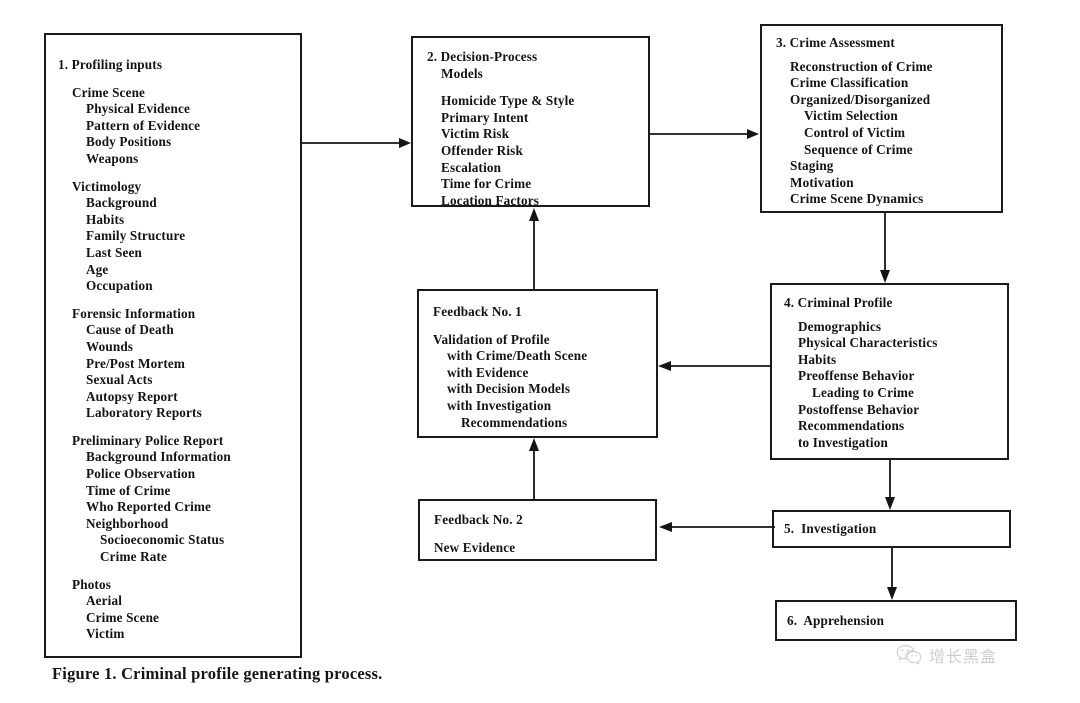 This screenshot has height=703, width=1080. Describe the element at coordinates (144, 413) in the screenshot. I see `list-item: Laboratory Reports` at that location.